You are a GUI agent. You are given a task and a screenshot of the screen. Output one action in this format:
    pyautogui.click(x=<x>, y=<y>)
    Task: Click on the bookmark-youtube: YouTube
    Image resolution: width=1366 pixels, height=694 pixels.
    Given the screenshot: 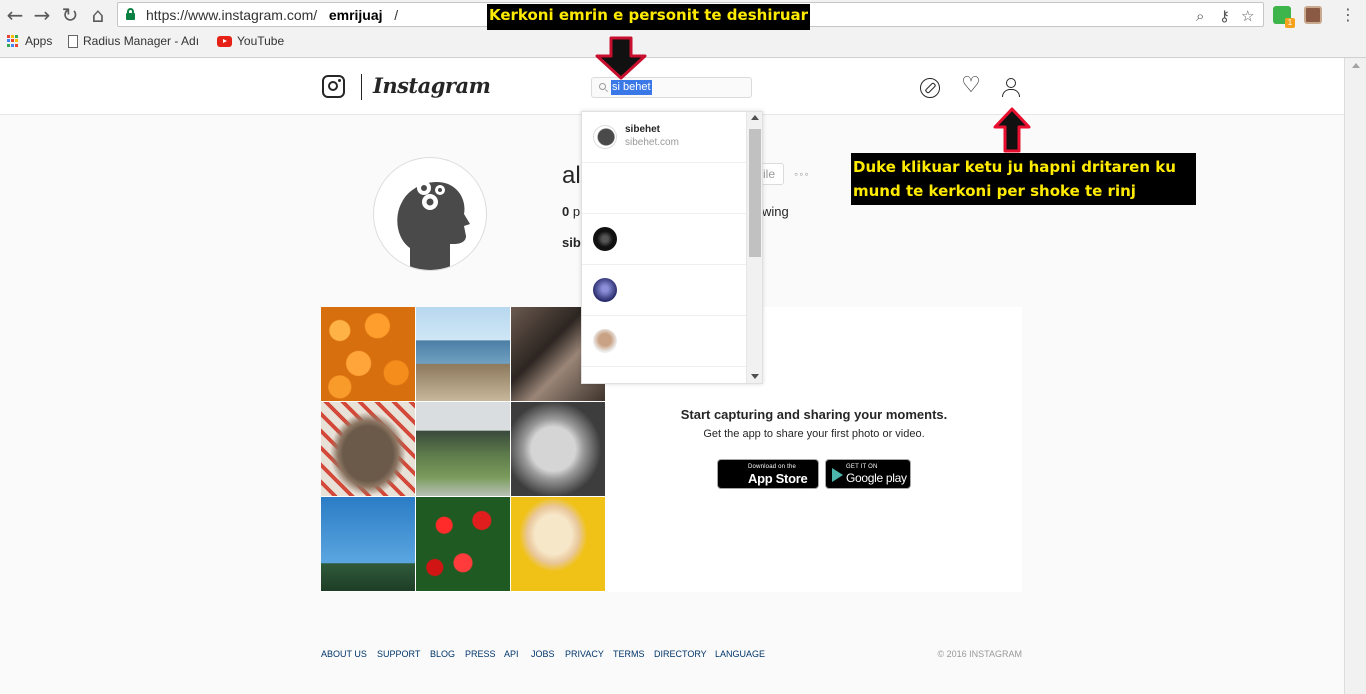 What is the action you would take?
    pyautogui.click(x=250, y=41)
    